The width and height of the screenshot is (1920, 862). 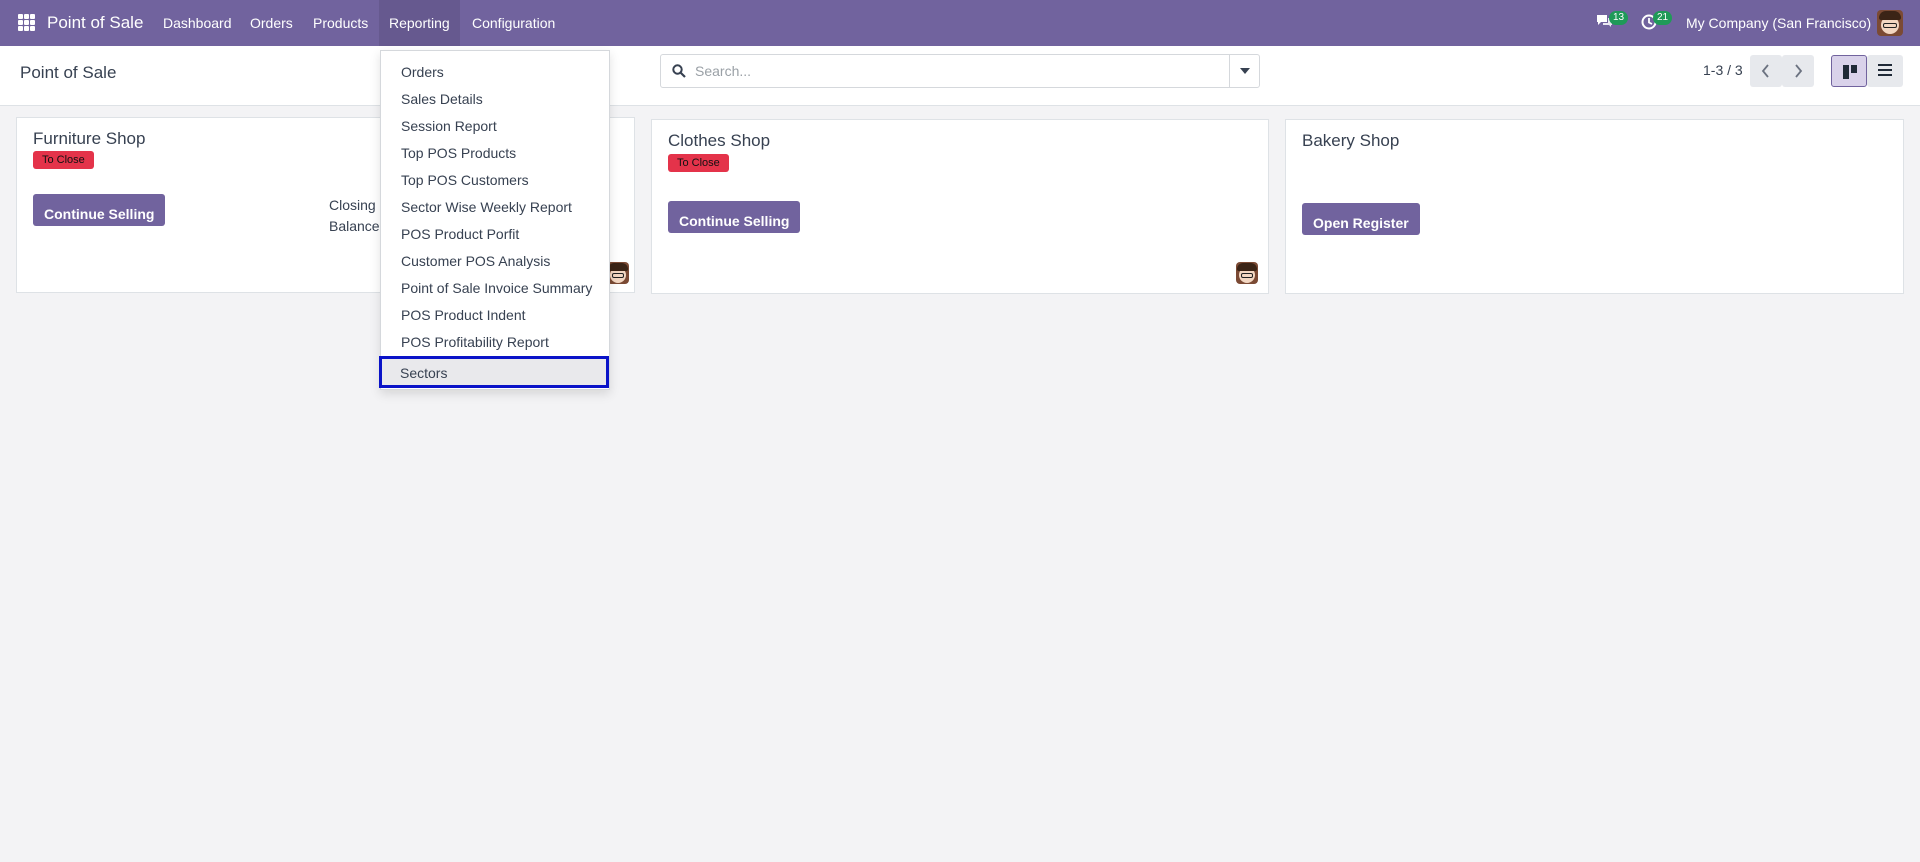 What do you see at coordinates (463, 315) in the screenshot?
I see `menu-item-pos-product-indent: POS Product Indent` at bounding box center [463, 315].